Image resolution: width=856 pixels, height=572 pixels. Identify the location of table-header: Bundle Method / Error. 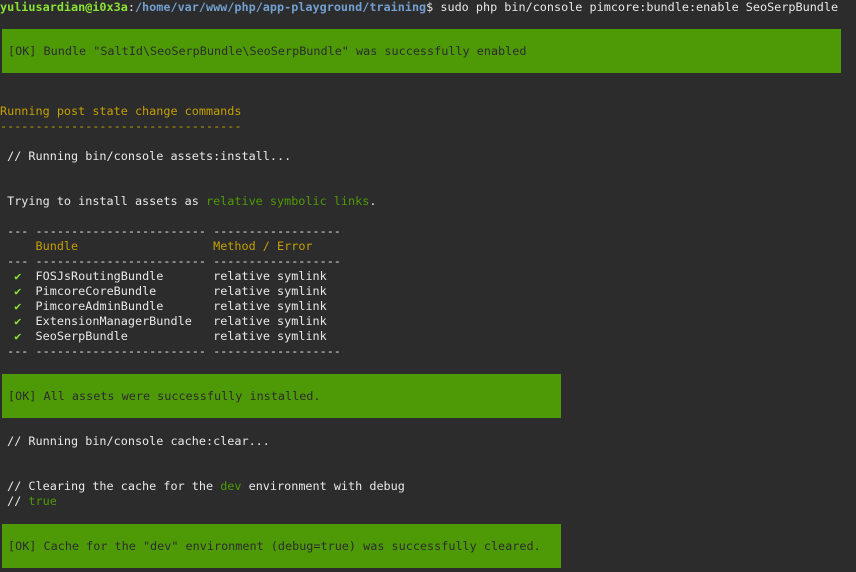
(156, 246).